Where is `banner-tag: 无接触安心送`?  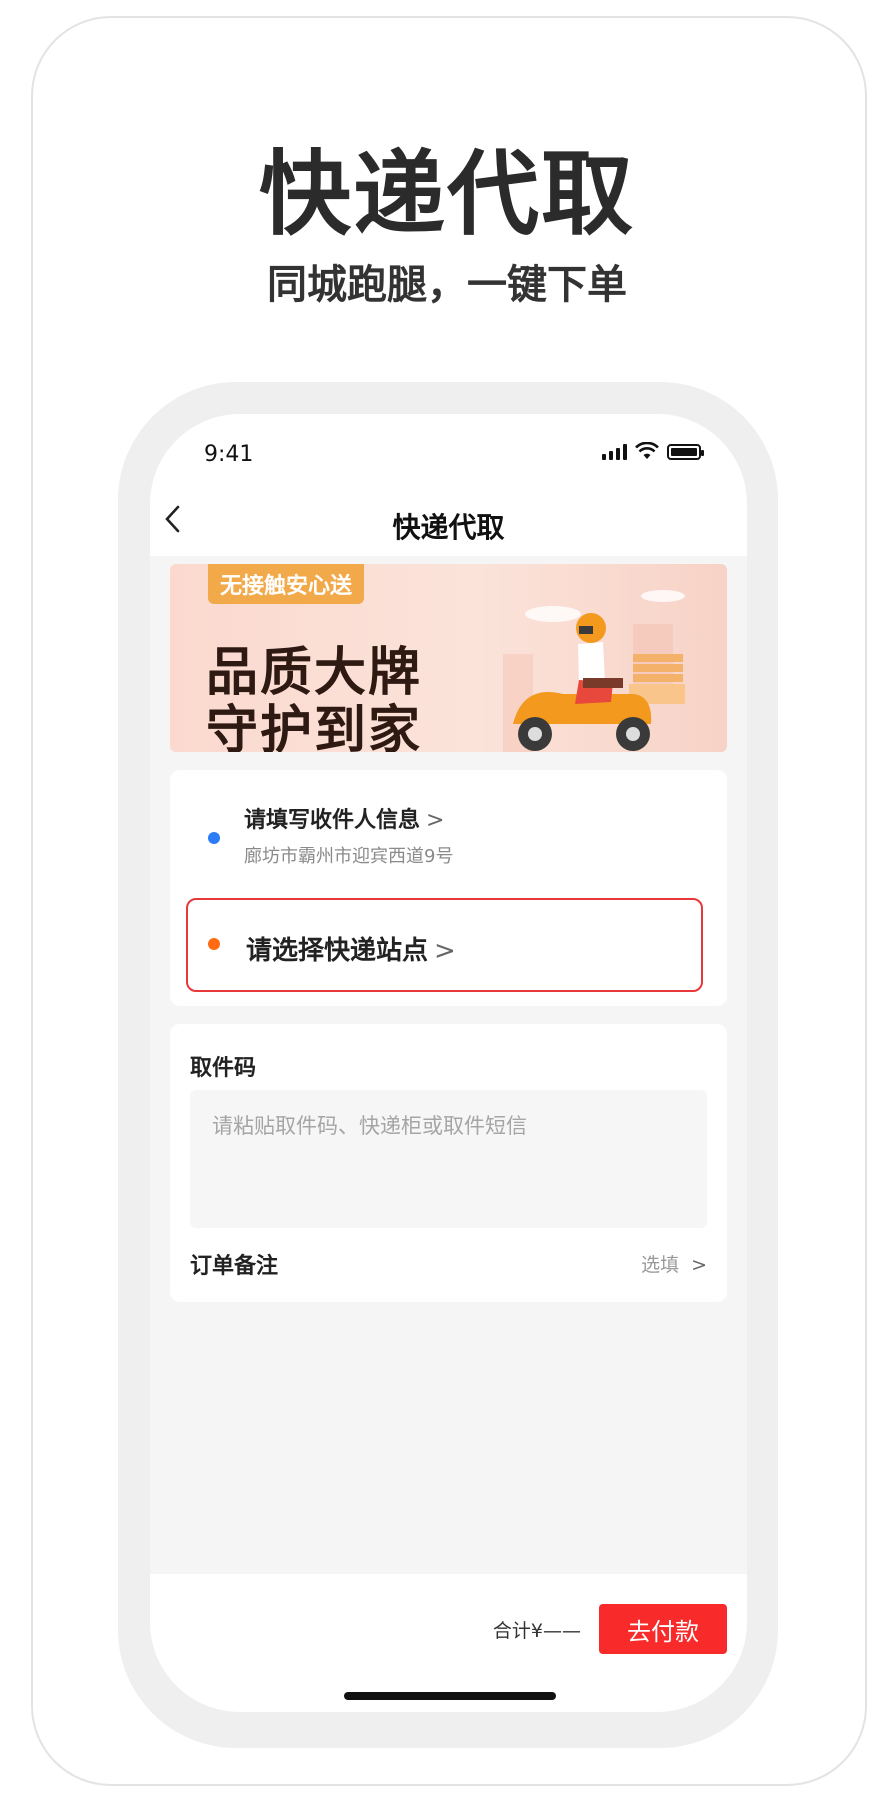
banner-tag: 无接触安心送 is located at coordinates (286, 584).